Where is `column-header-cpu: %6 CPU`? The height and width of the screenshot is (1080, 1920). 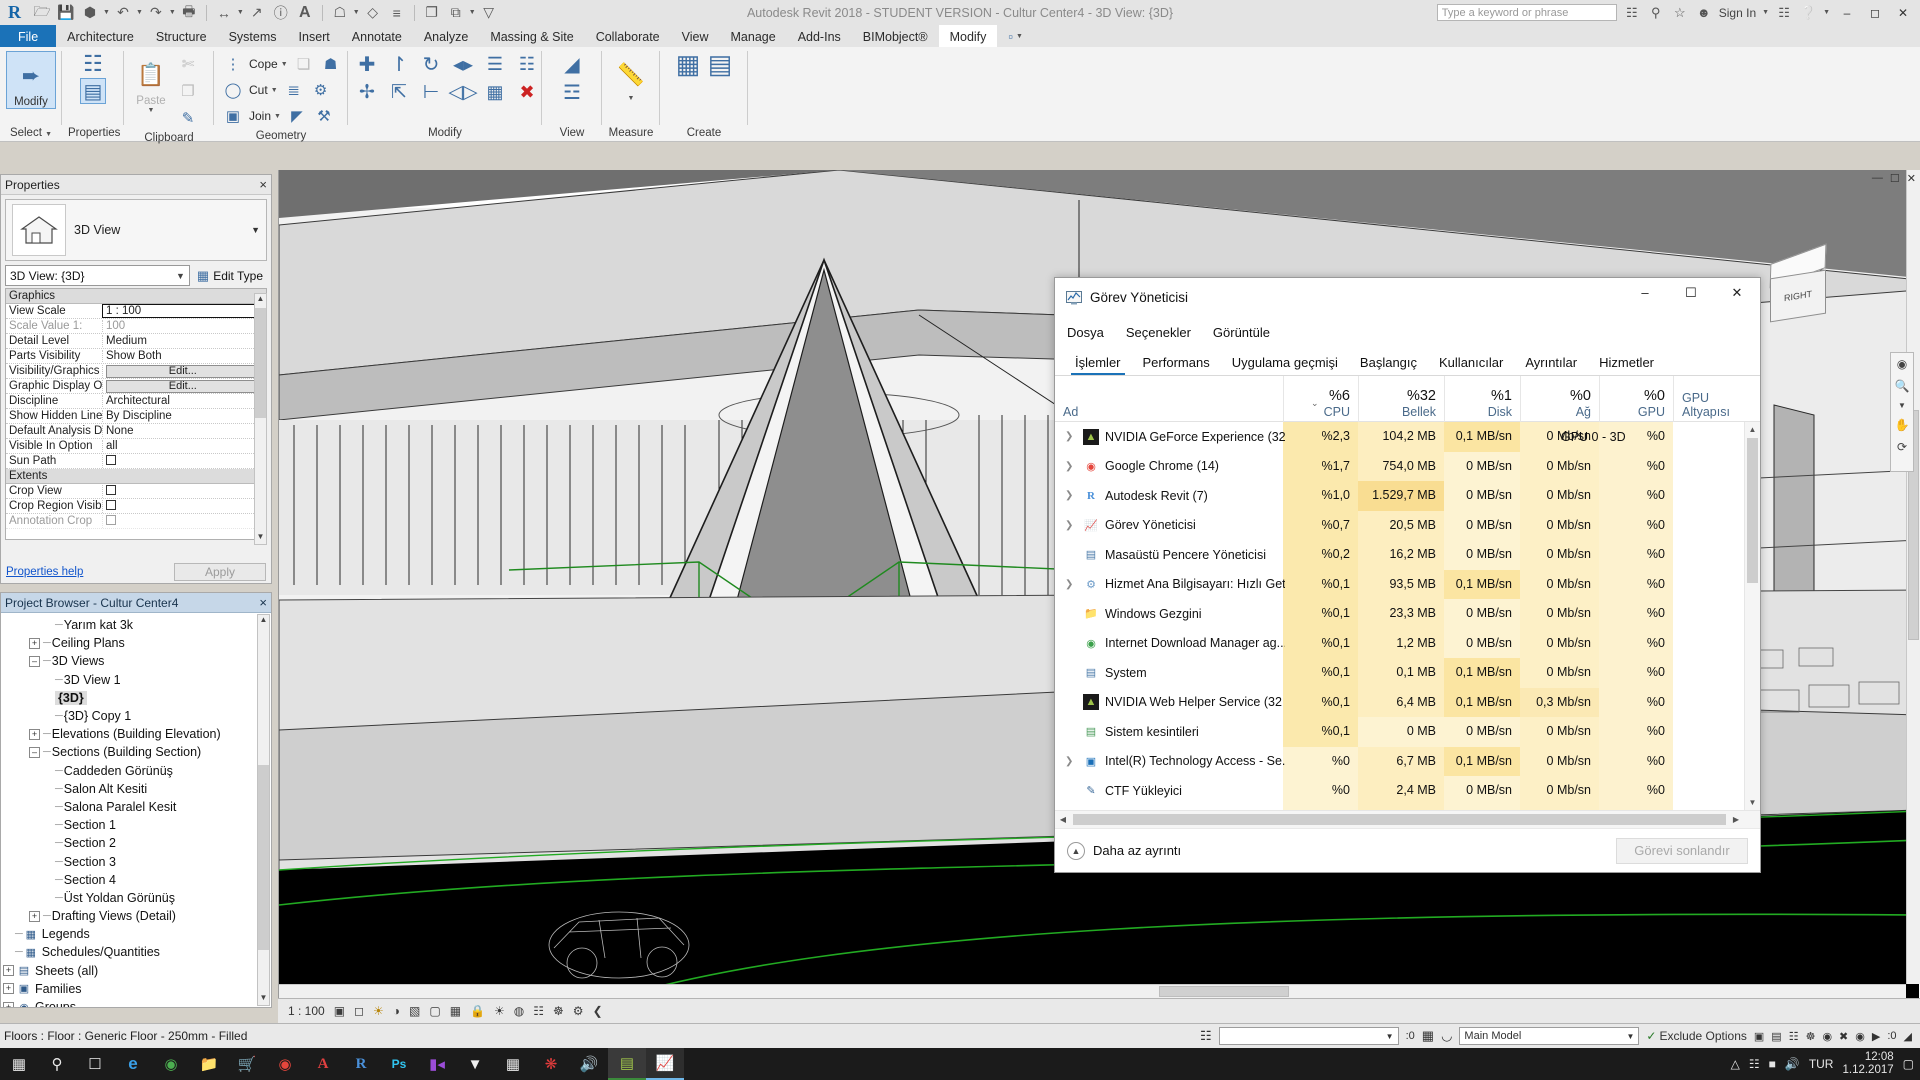 column-header-cpu: %6 CPU is located at coordinates (1320, 399).